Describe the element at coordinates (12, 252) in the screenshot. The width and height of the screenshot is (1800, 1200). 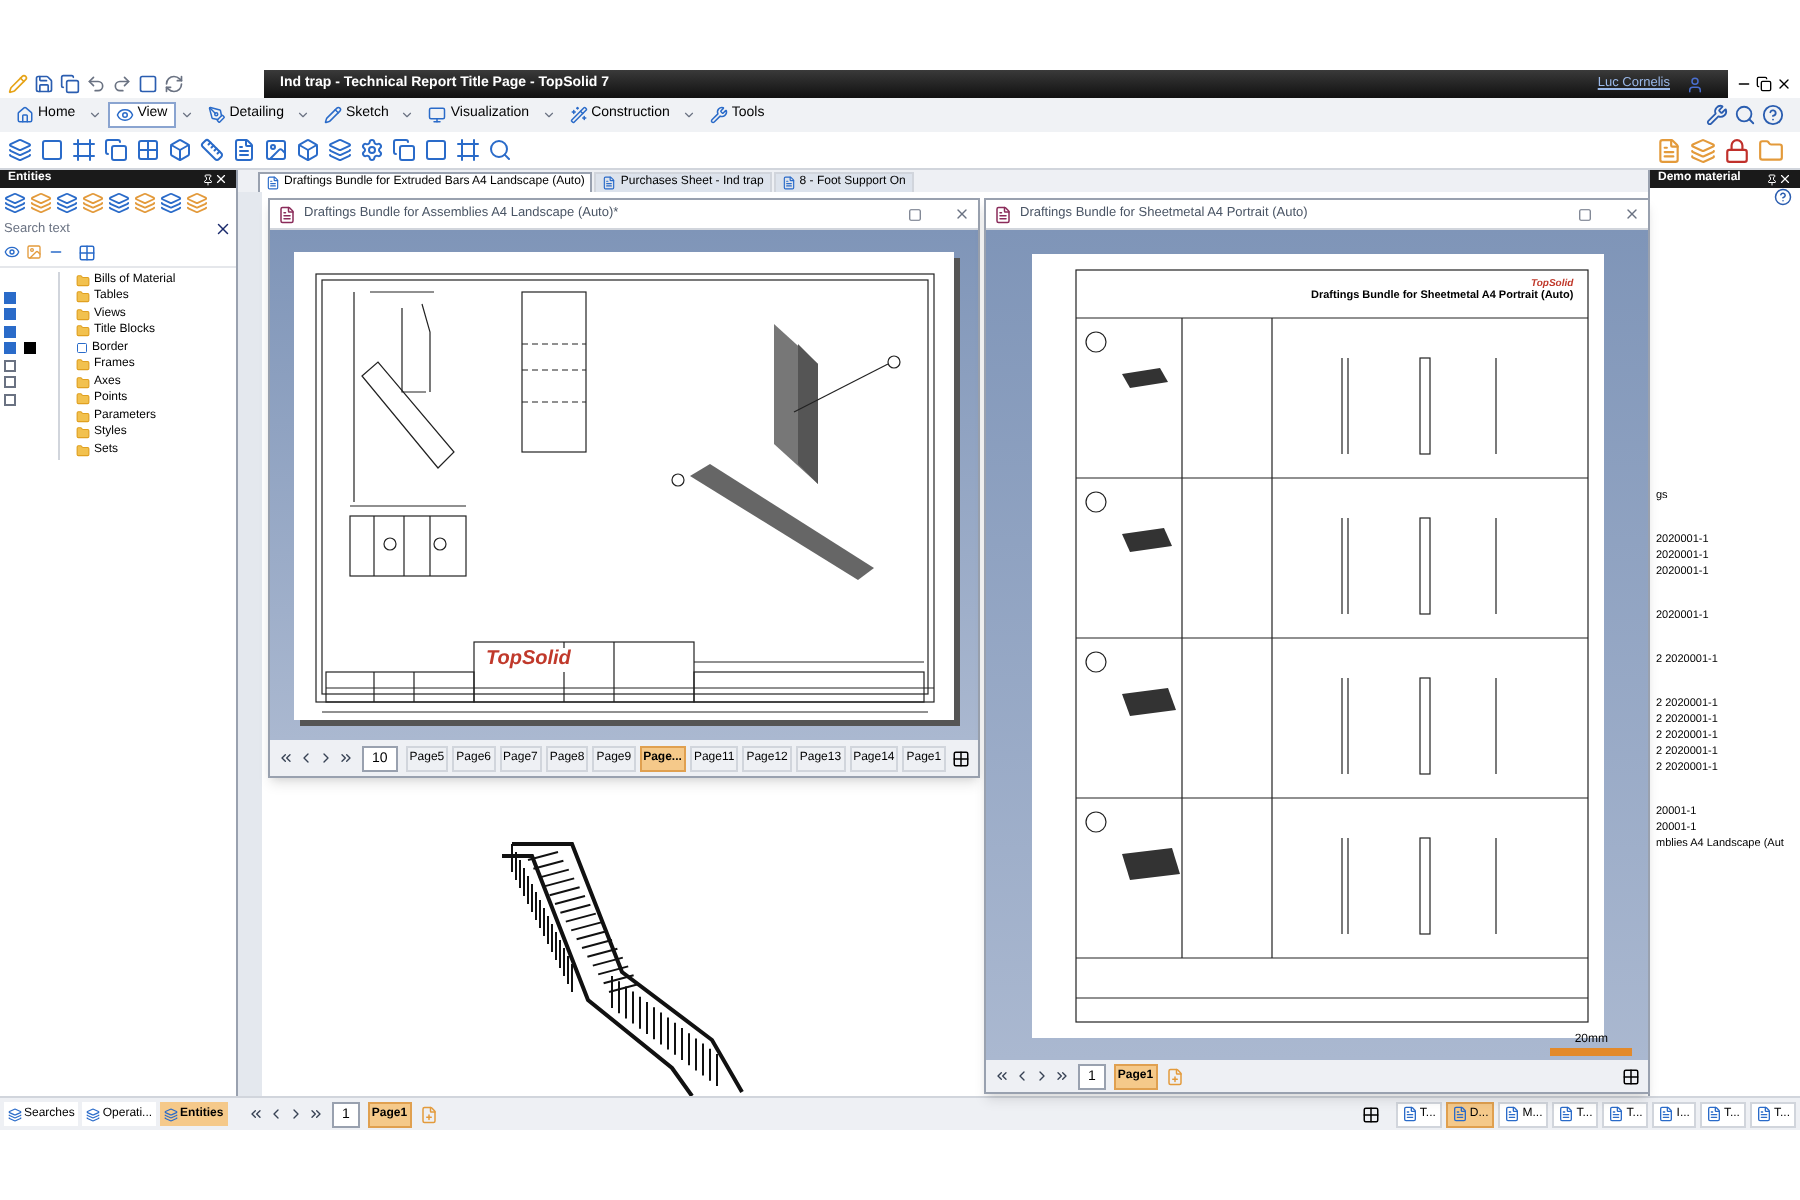
I see `visibility-icon` at that location.